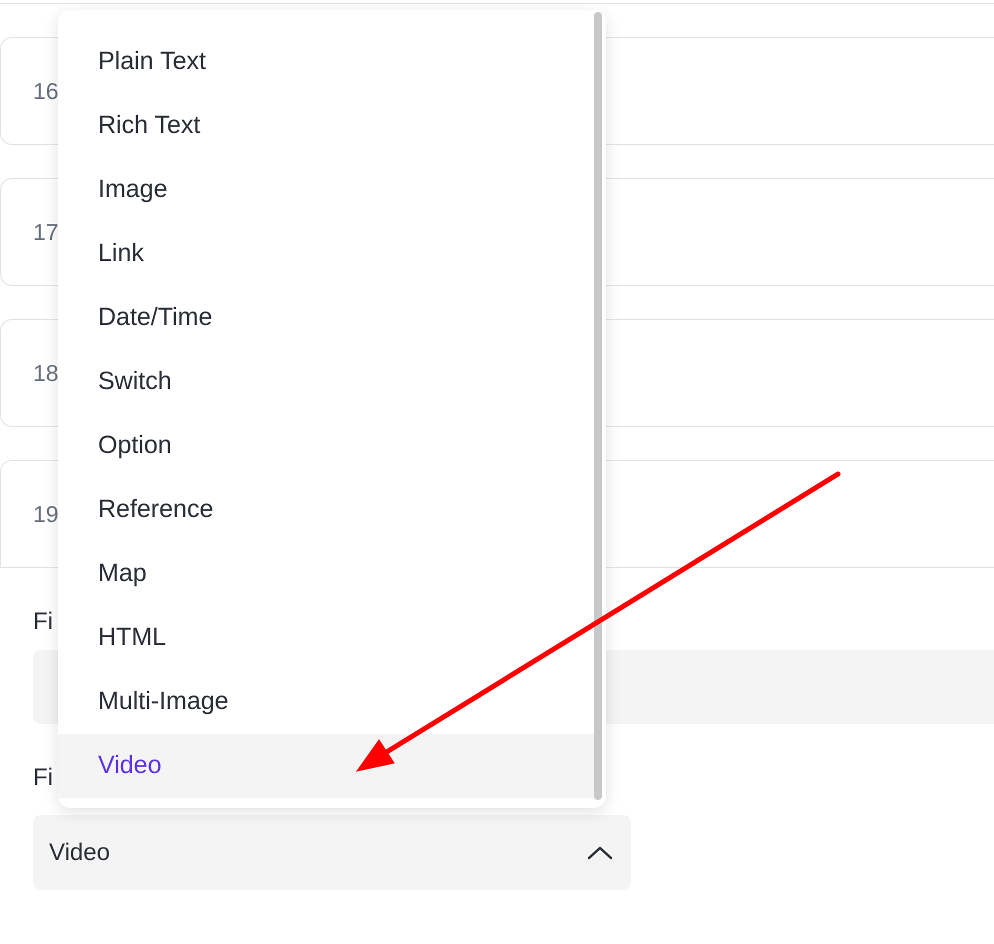 This screenshot has height=944, width=994. What do you see at coordinates (326, 62) in the screenshot?
I see `dropdown-option: Plain Text` at bounding box center [326, 62].